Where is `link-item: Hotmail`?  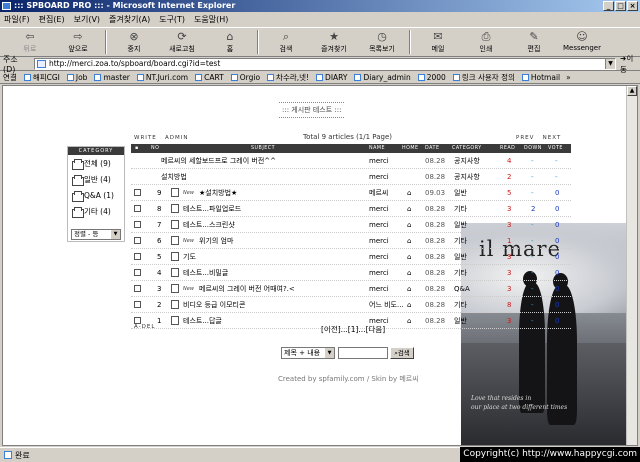 link-item: Hotmail is located at coordinates (540, 77).